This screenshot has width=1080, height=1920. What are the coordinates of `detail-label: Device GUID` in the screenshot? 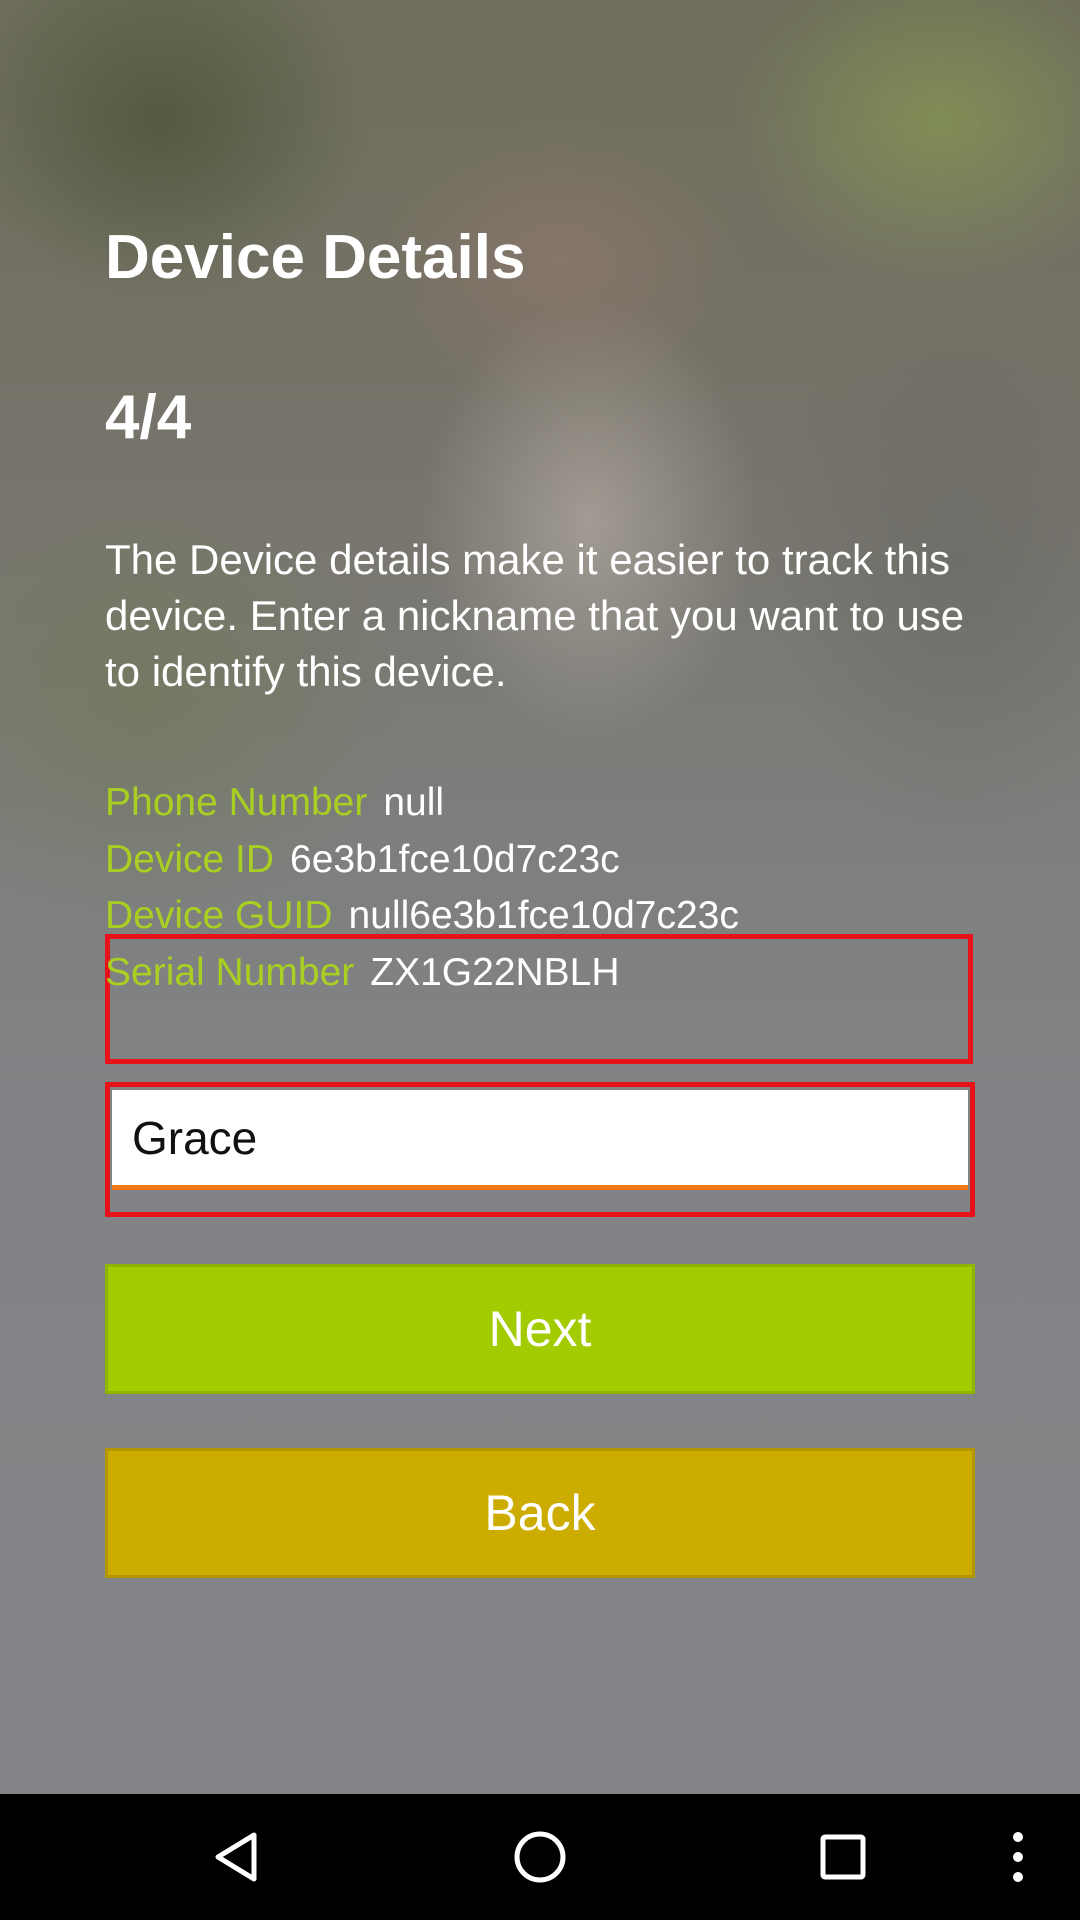 It's located at (219, 915).